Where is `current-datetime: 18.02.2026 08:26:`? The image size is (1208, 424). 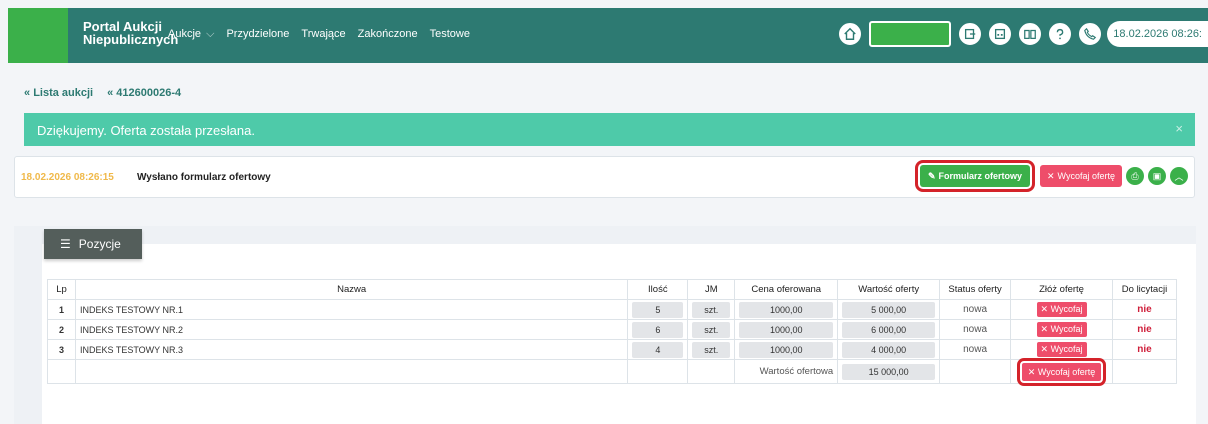
current-datetime: 18.02.2026 08:26: is located at coordinates (1157, 34).